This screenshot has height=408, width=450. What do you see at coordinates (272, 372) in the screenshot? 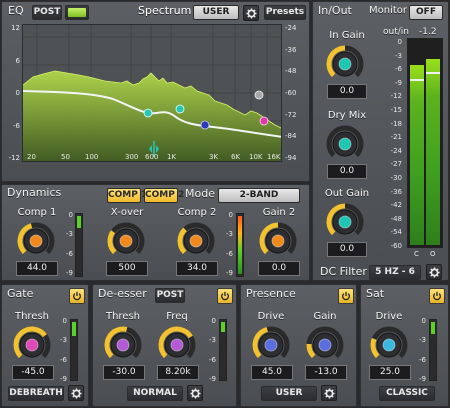
I see `presence-drive-value: 45.0` at bounding box center [272, 372].